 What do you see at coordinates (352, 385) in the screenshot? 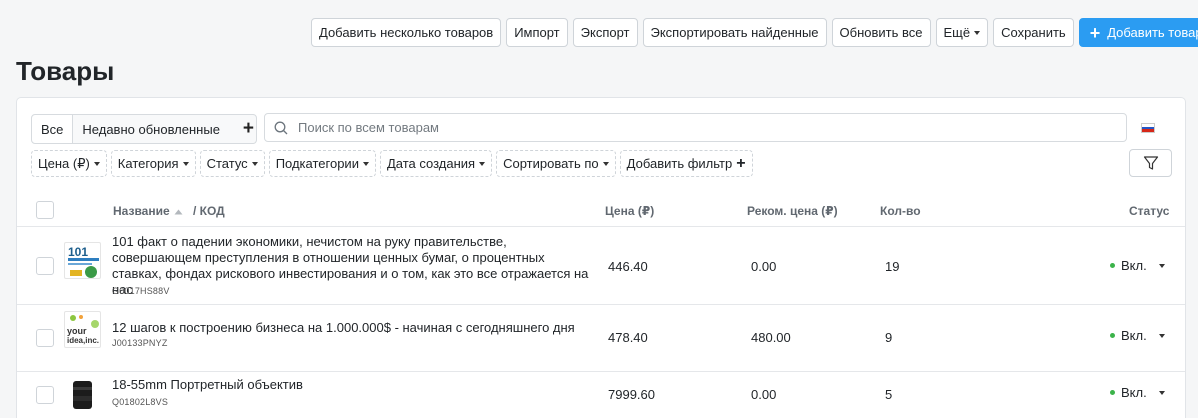
I see `product-name: 18-55mm Портретный объектив` at bounding box center [352, 385].